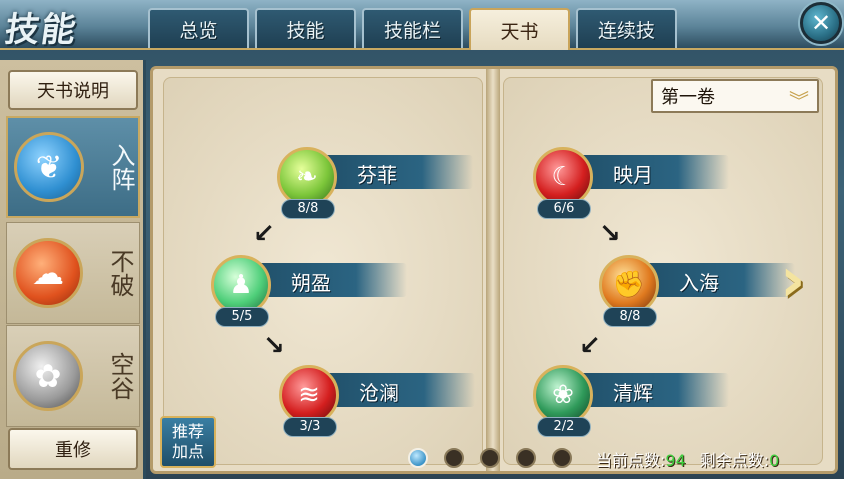 The width and height of the screenshot is (844, 479). Describe the element at coordinates (688, 97) in the screenshot. I see `volume-value: 第一卷` at that location.